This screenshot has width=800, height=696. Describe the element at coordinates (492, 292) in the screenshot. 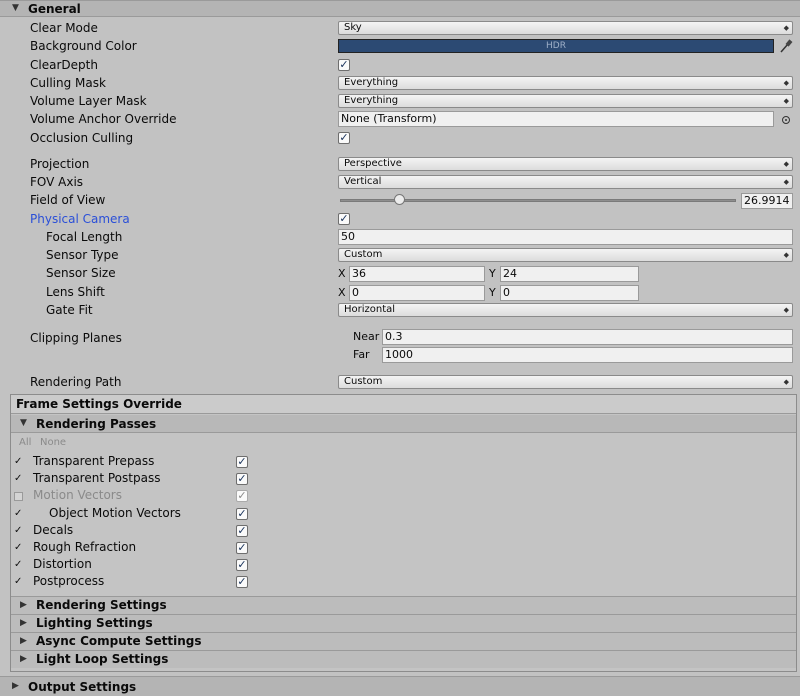

I see `lens-shift-y-label: Y` at that location.